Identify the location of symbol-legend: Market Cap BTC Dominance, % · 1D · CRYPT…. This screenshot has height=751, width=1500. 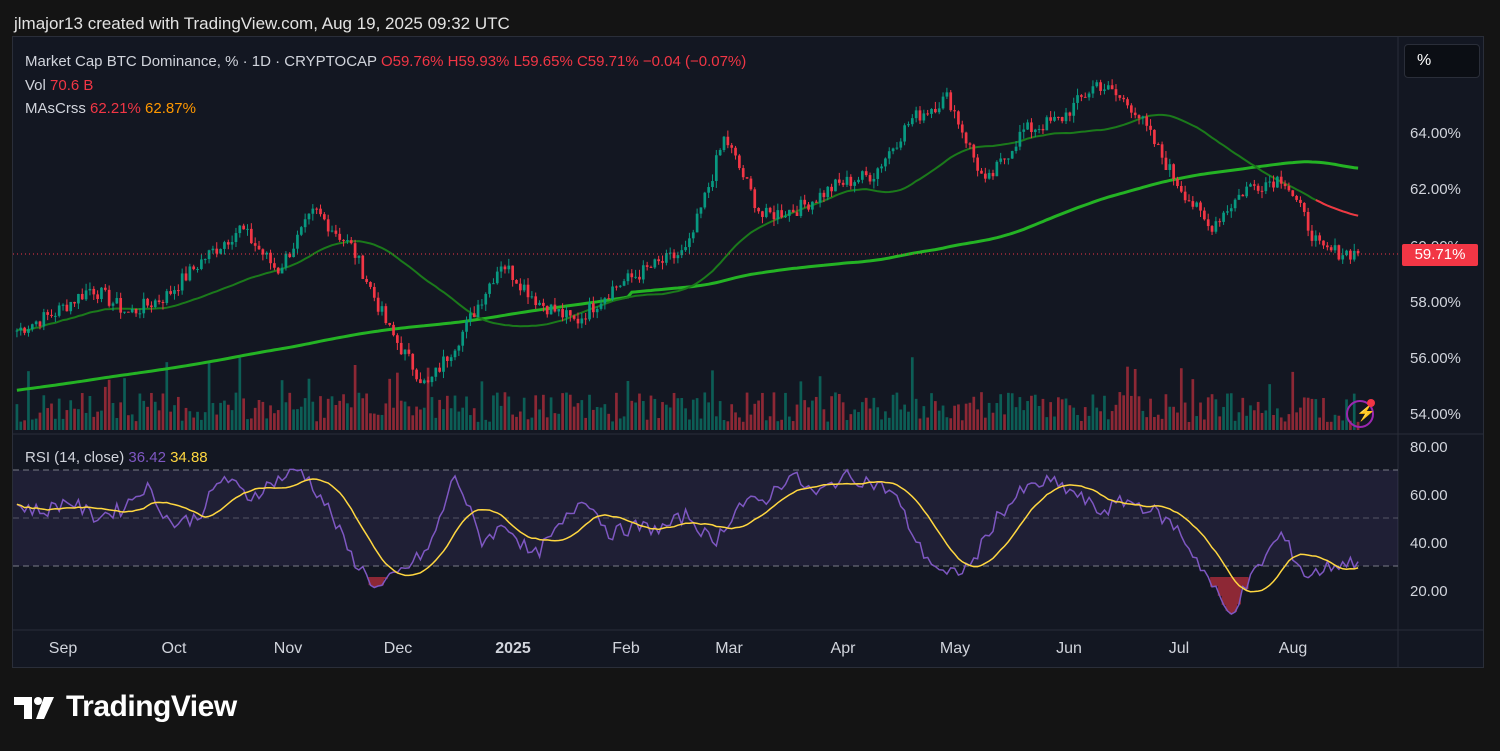
(385, 61).